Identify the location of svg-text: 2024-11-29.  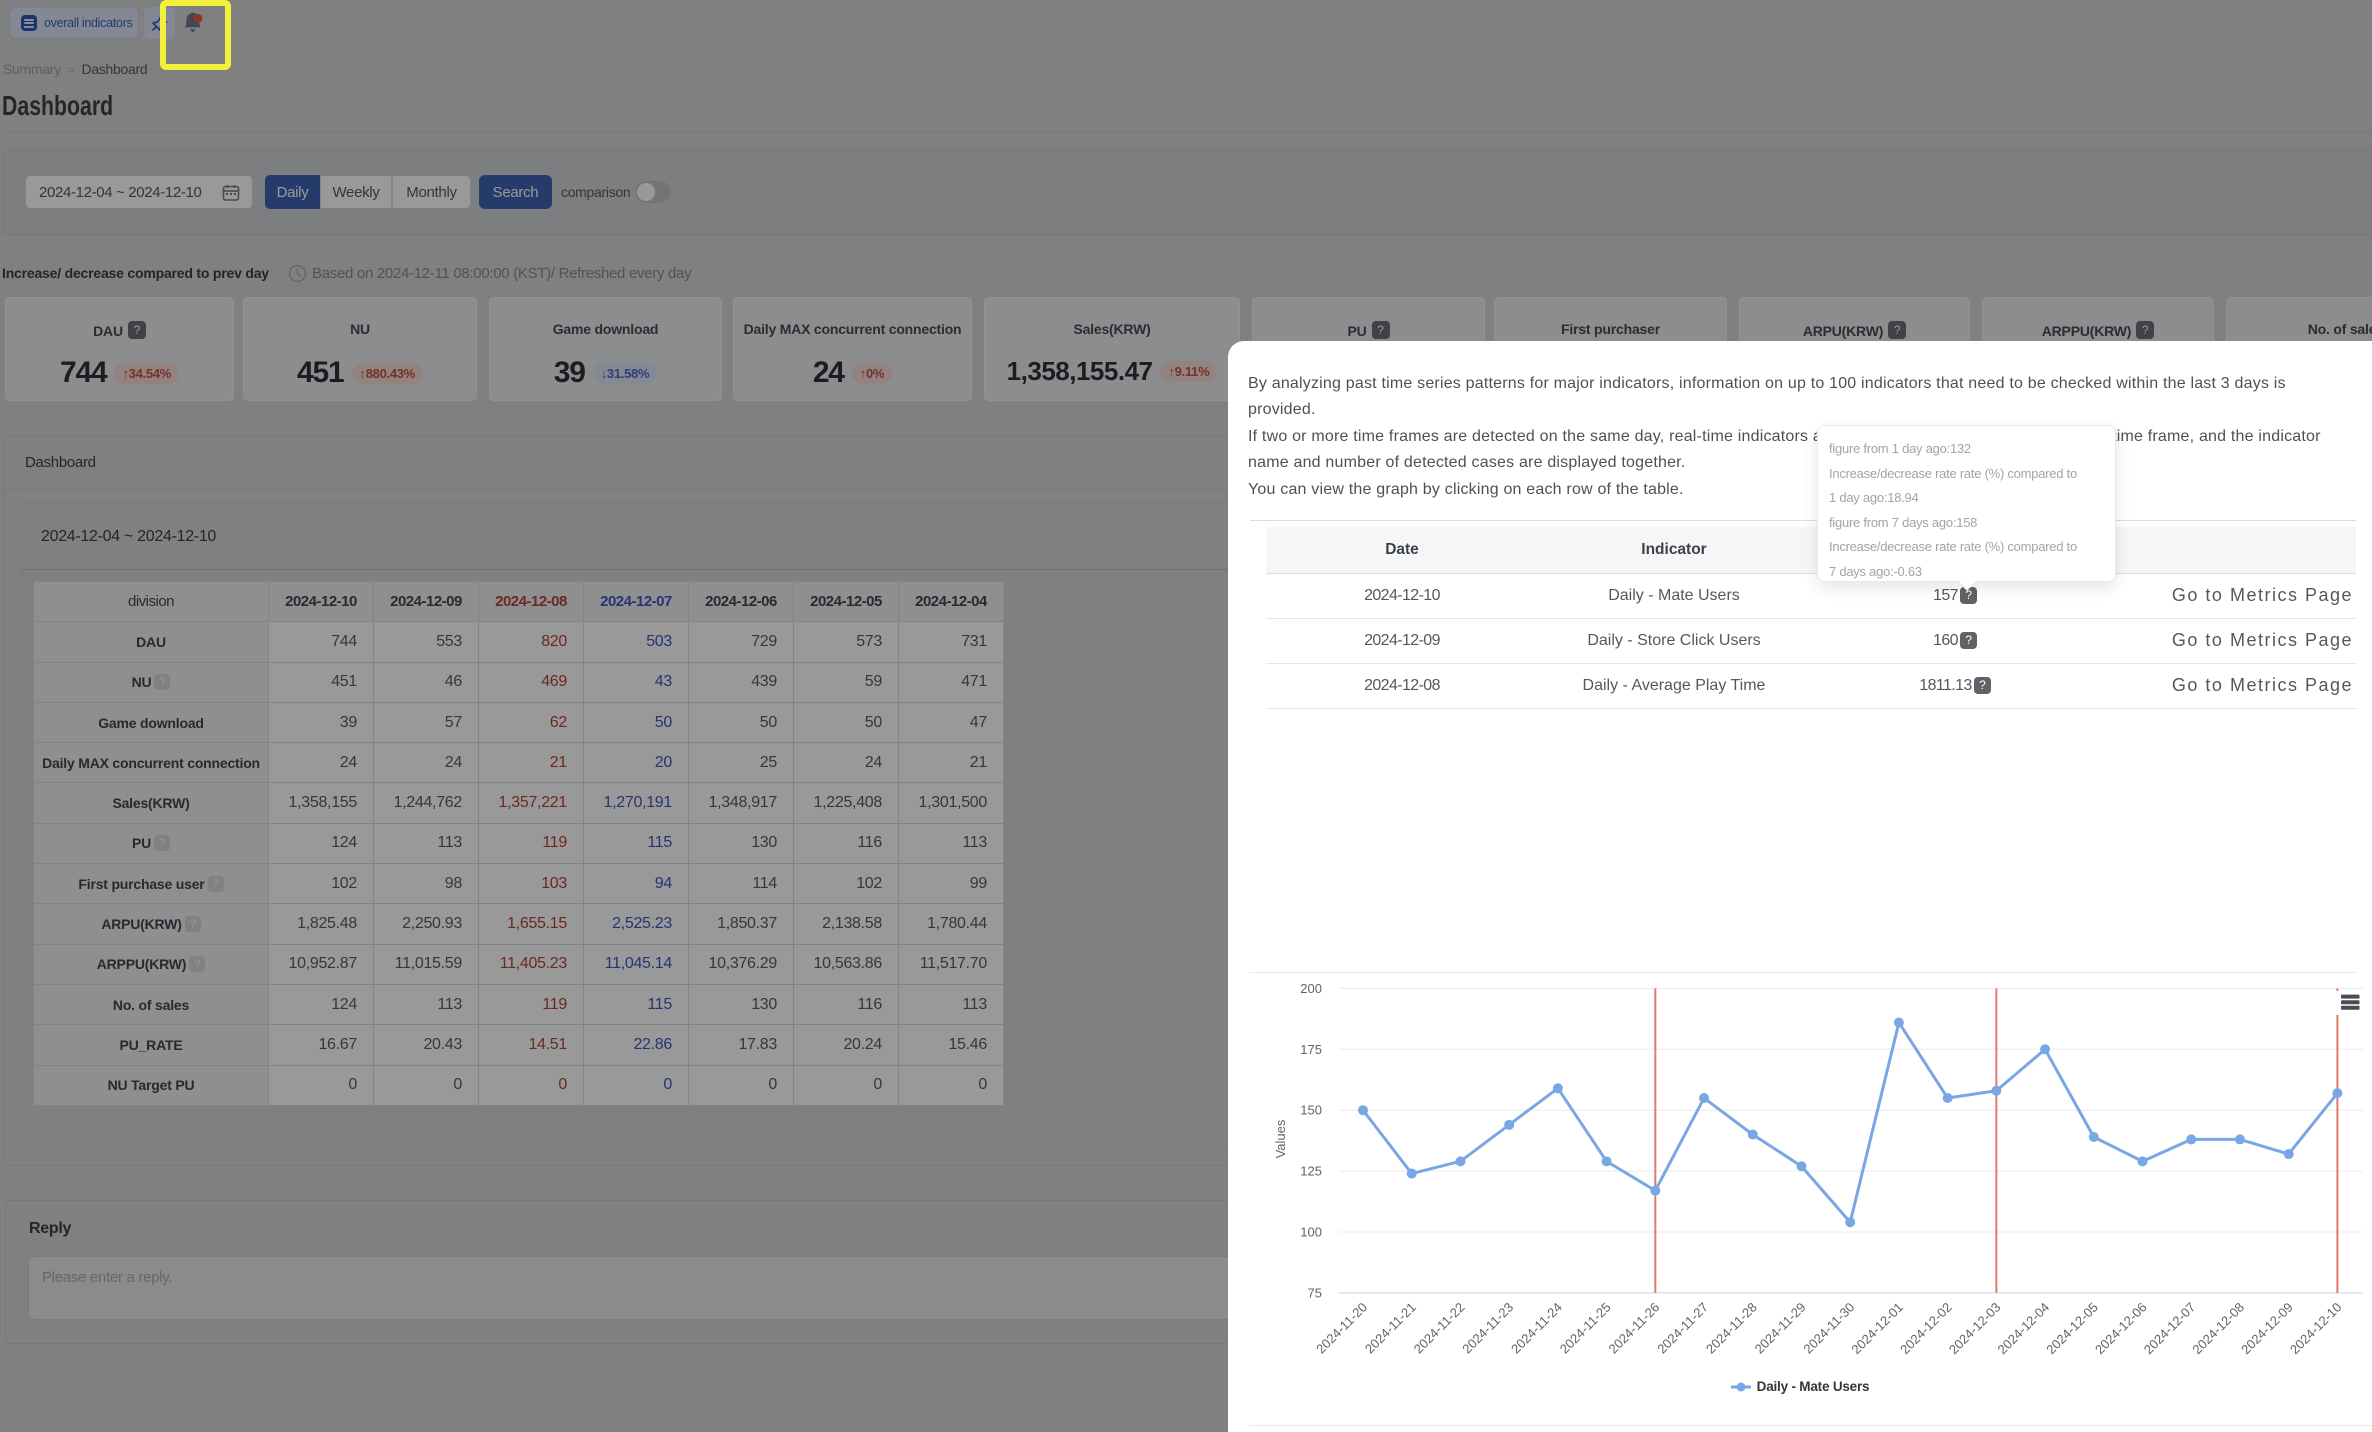
(1780, 1328).